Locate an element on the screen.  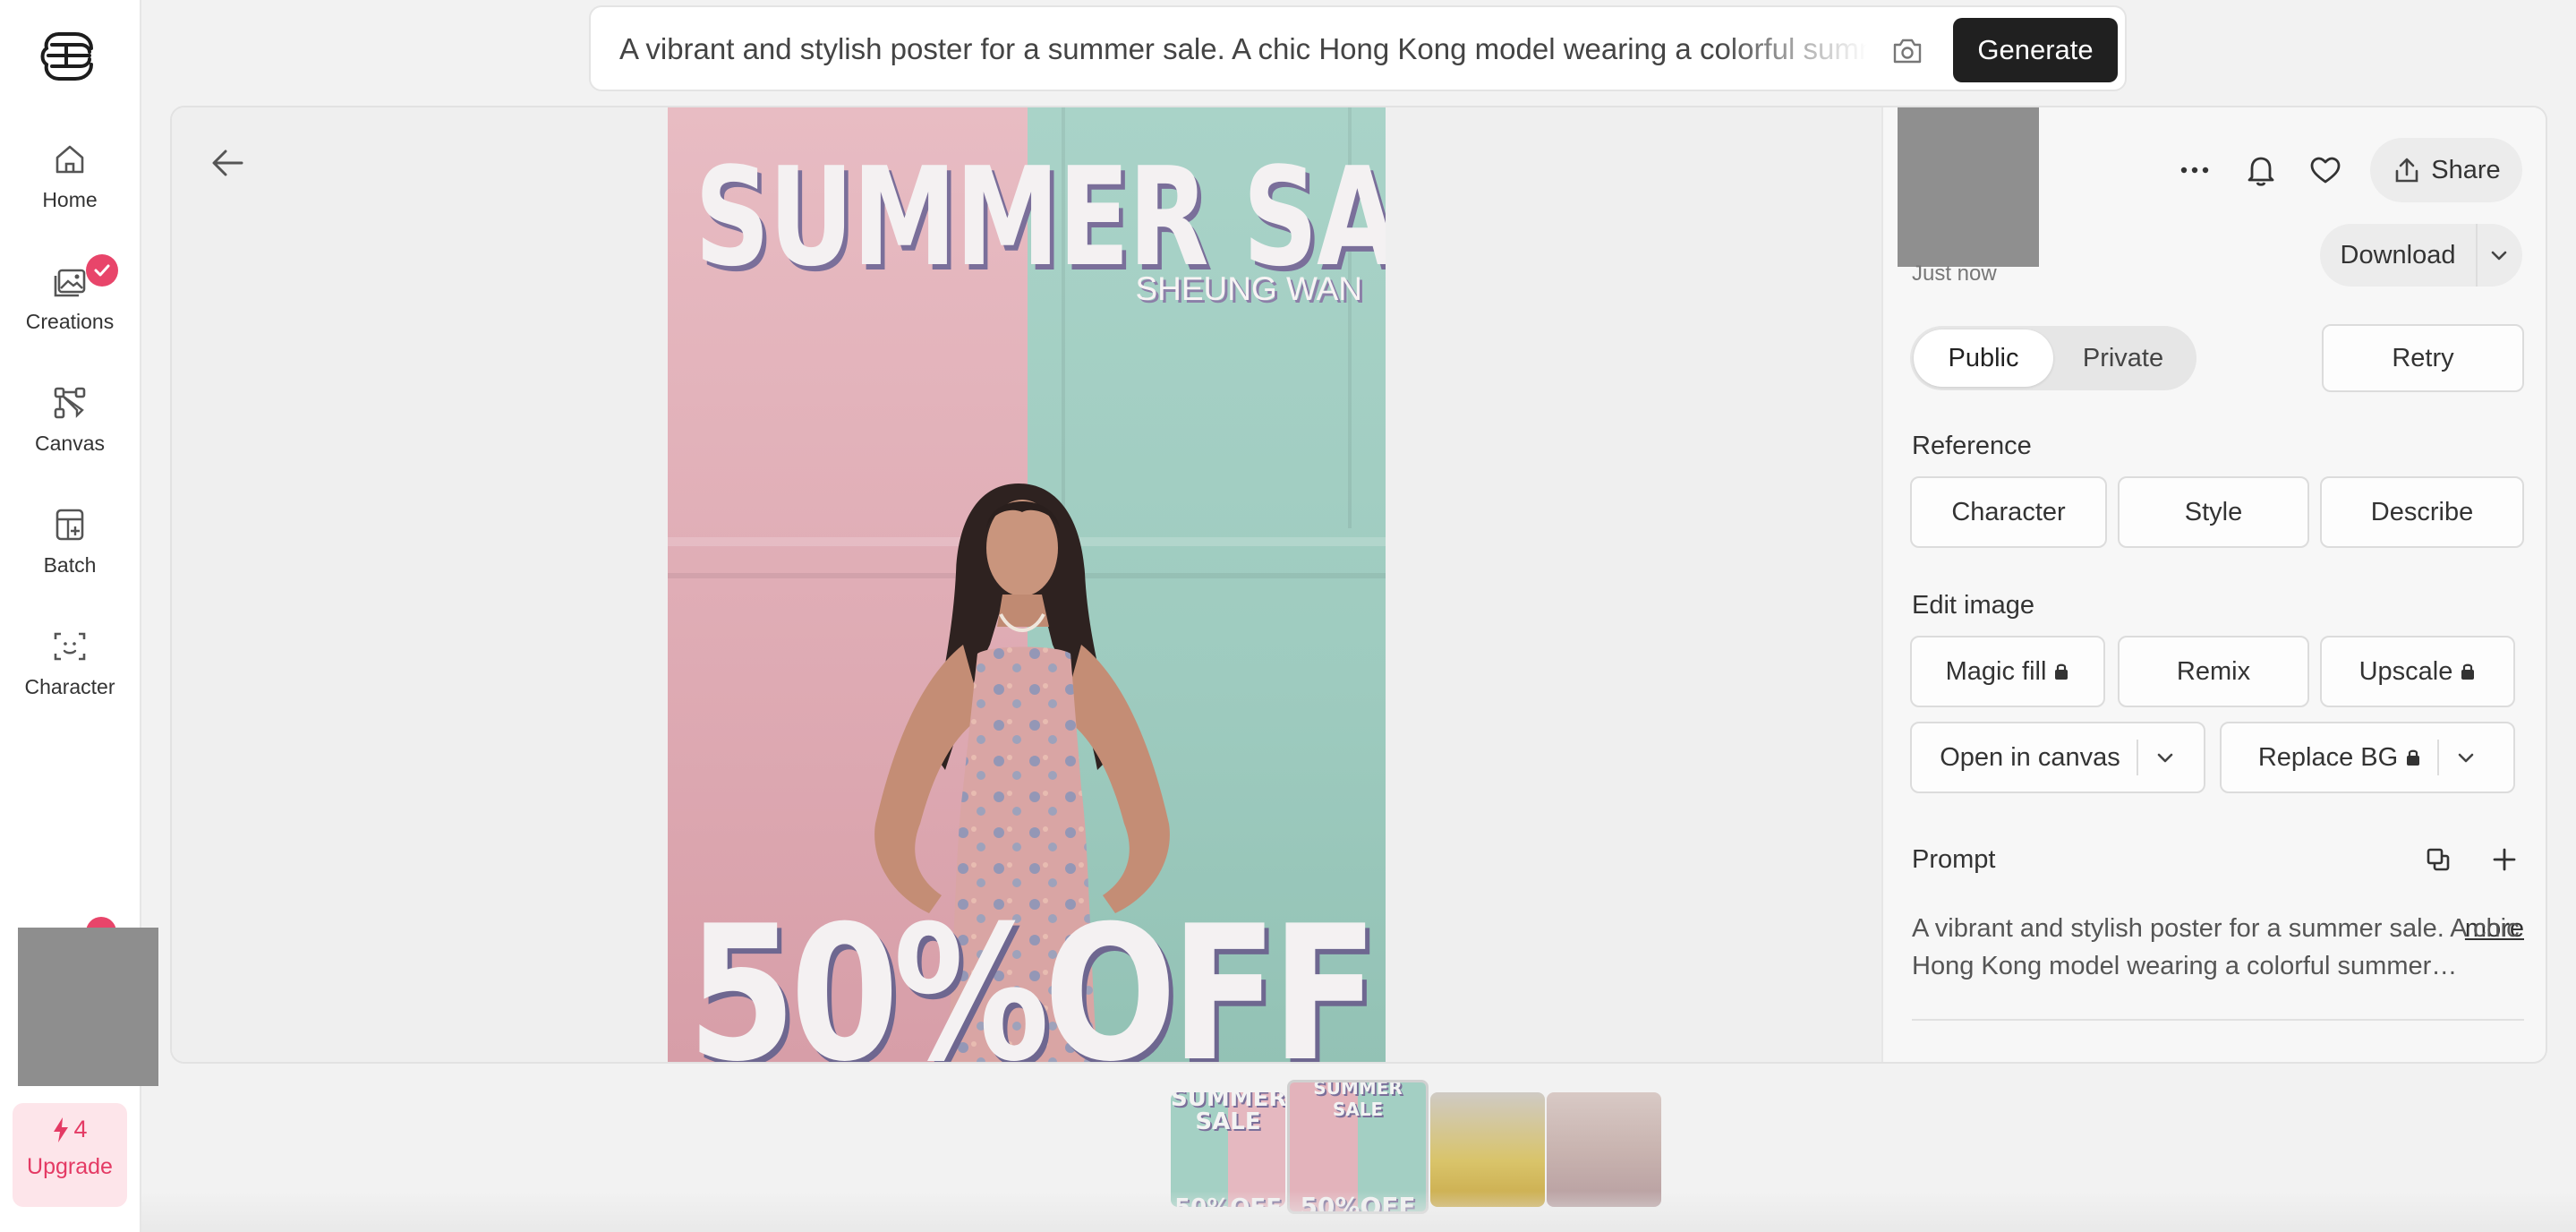
visibility-toggle: Public Private is located at coordinates (2053, 358).